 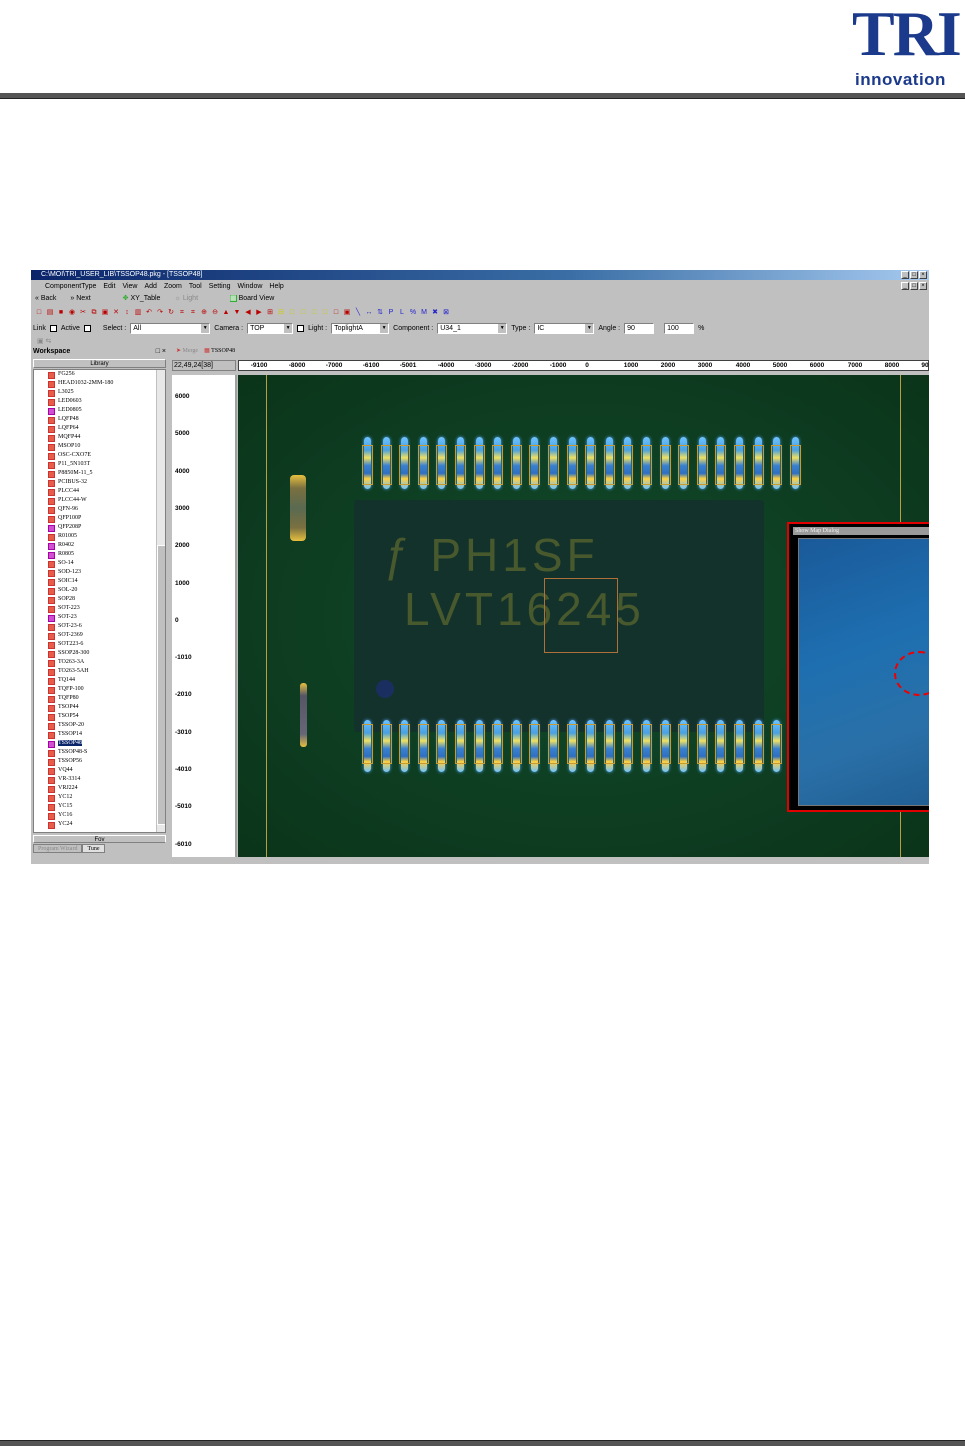 I want to click on undo-icon: ↶, so click(x=149, y=313).